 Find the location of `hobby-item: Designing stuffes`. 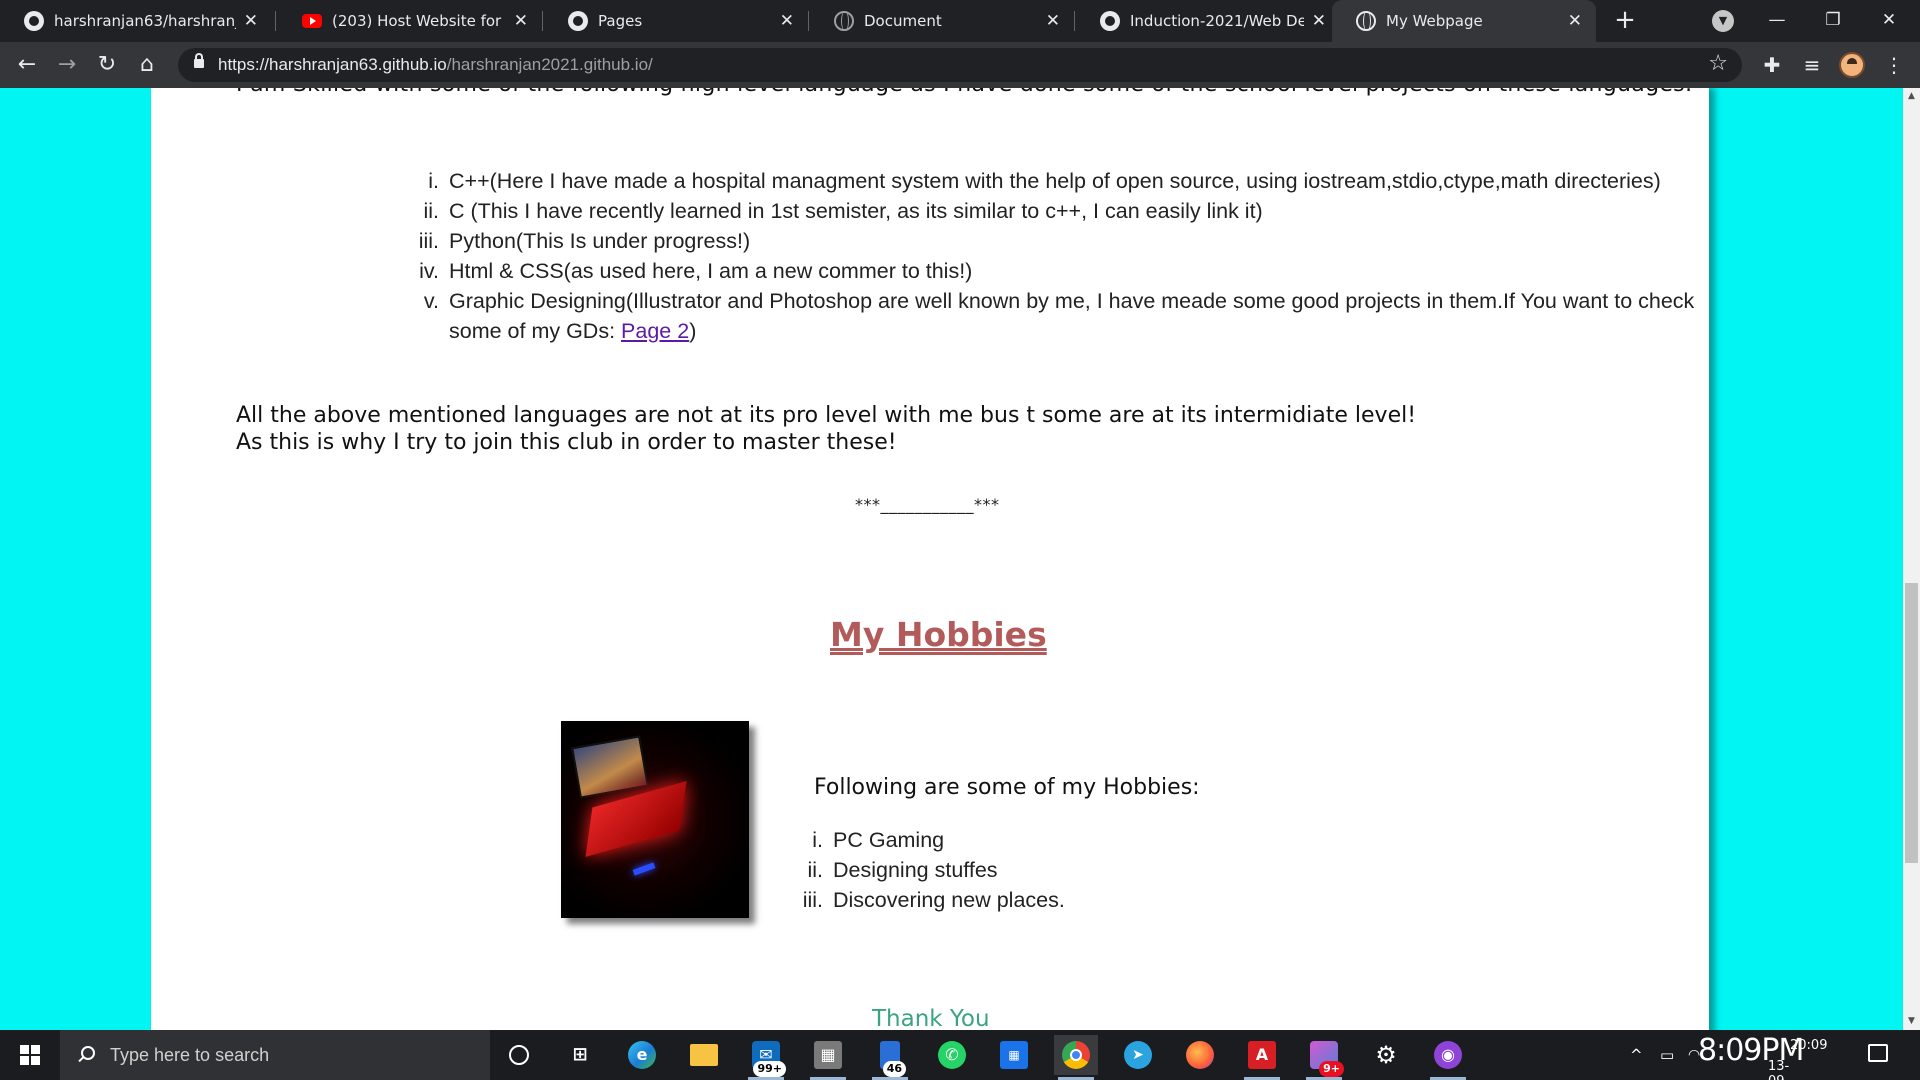

hobby-item: Designing stuffes is located at coordinates (947, 870).